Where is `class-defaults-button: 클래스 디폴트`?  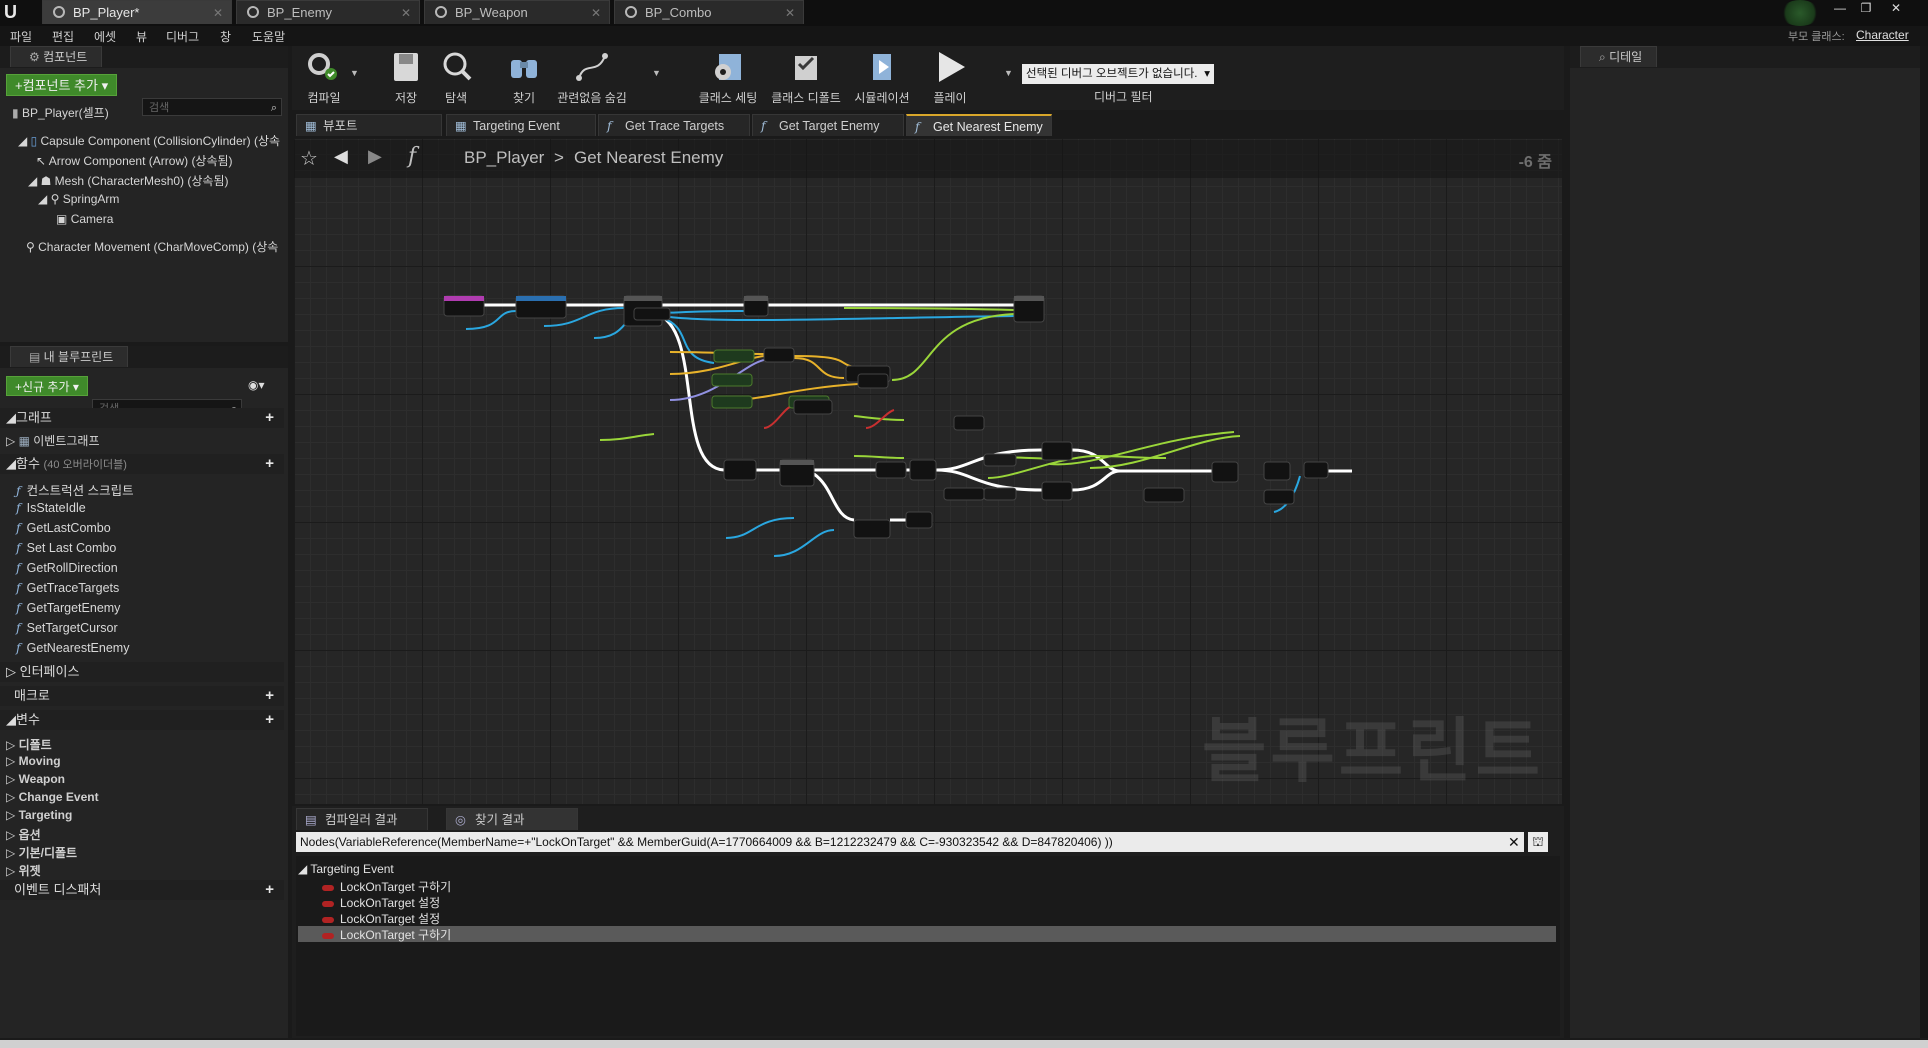
class-defaults-button: 클래스 디폴트 is located at coordinates (806, 78).